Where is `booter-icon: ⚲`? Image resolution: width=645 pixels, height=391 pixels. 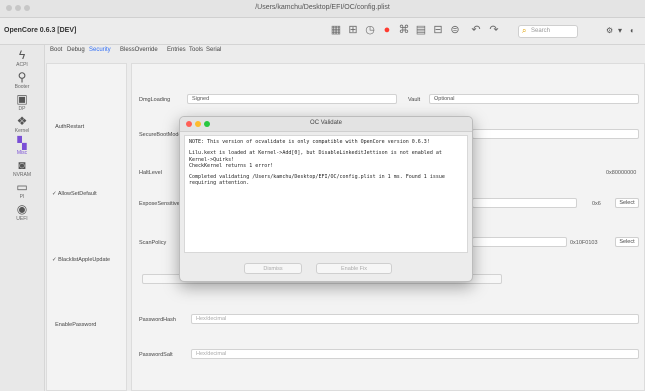 booter-icon: ⚲ is located at coordinates (22, 77).